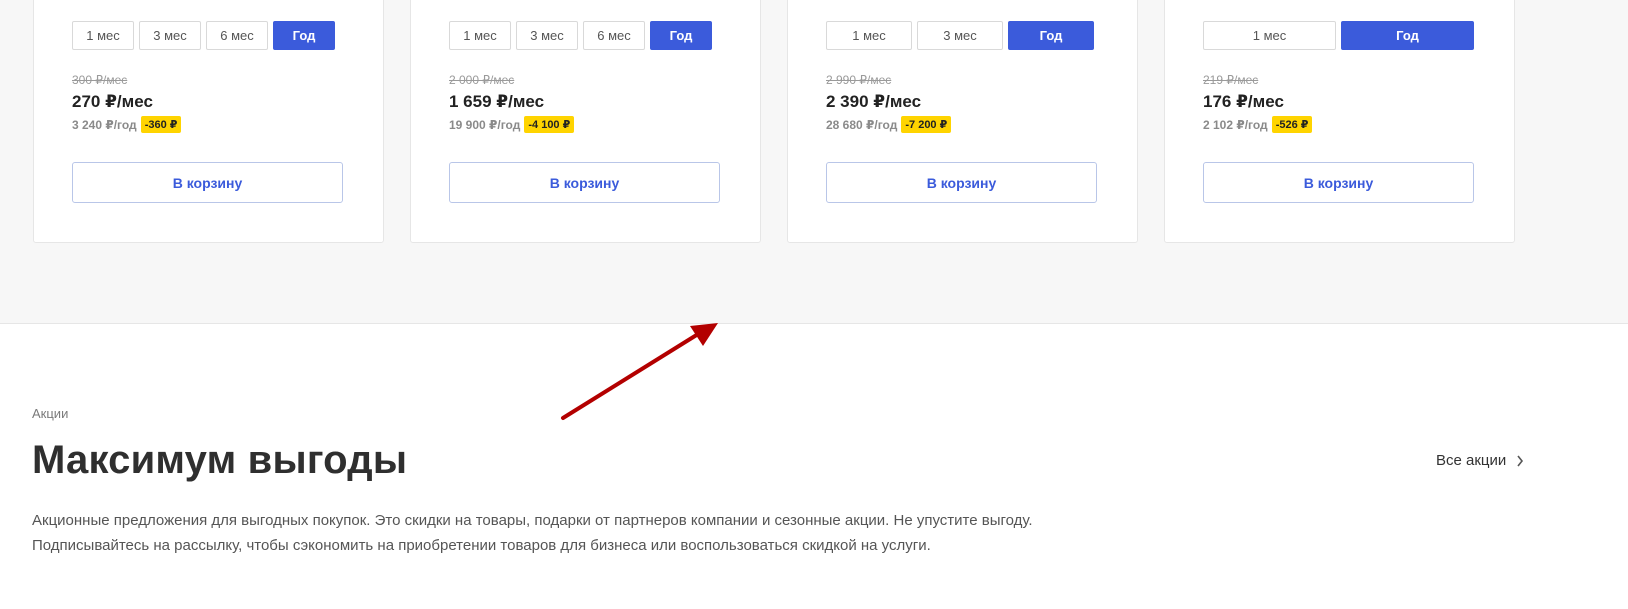  Describe the element at coordinates (926, 124) in the screenshot. I see `discount-badge: -7 200 ₽` at that location.